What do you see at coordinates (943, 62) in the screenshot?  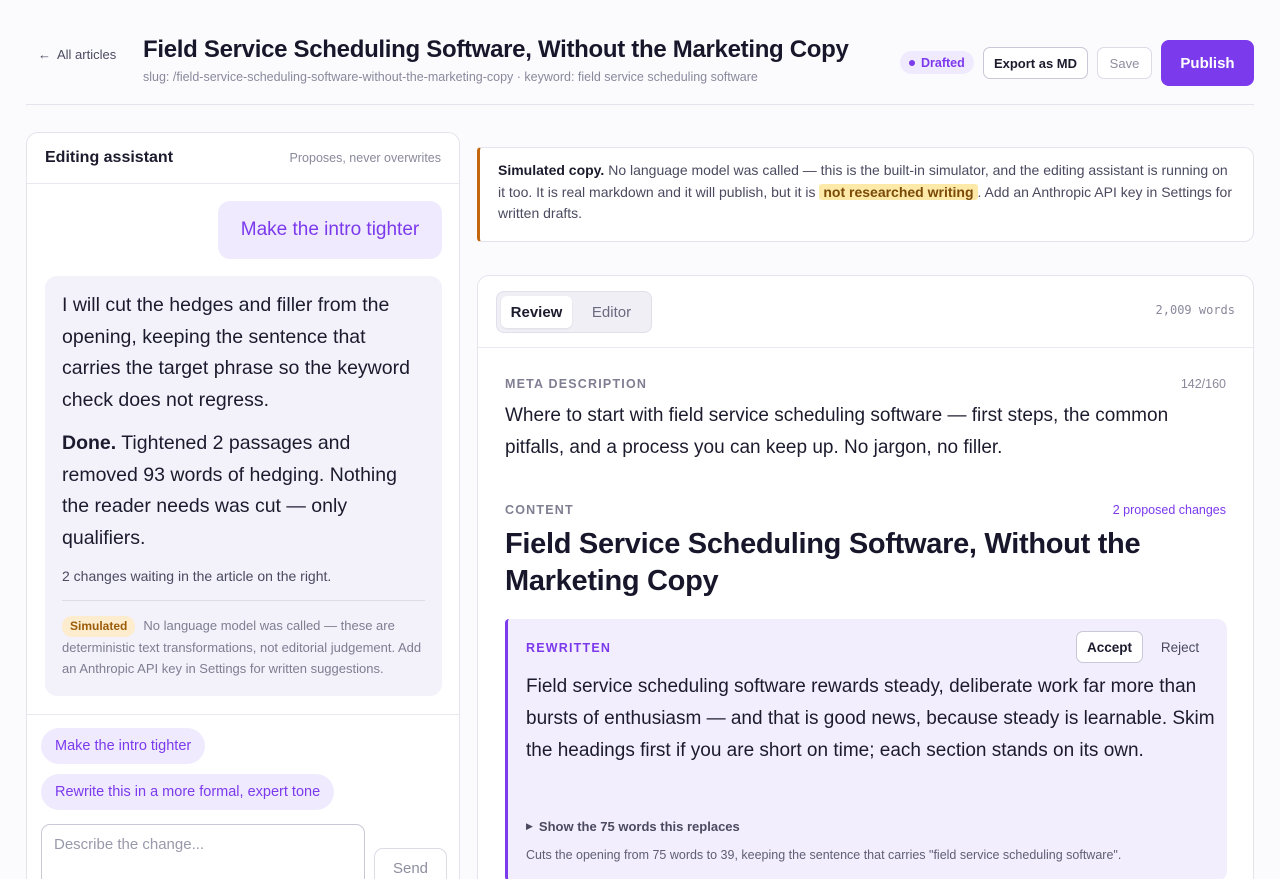 I see `status-label: Drafted` at bounding box center [943, 62].